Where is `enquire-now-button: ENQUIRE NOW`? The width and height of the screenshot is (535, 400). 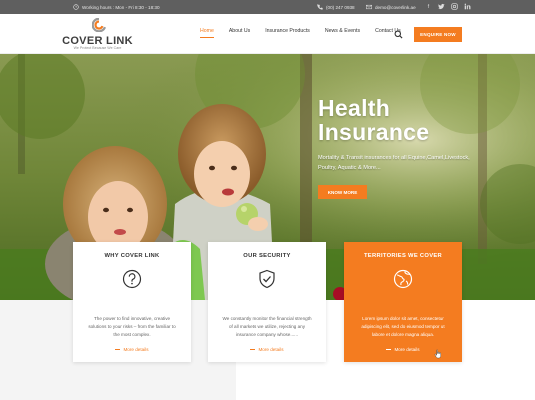
enquire-now-button: ENQUIRE NOW is located at coordinates (438, 34).